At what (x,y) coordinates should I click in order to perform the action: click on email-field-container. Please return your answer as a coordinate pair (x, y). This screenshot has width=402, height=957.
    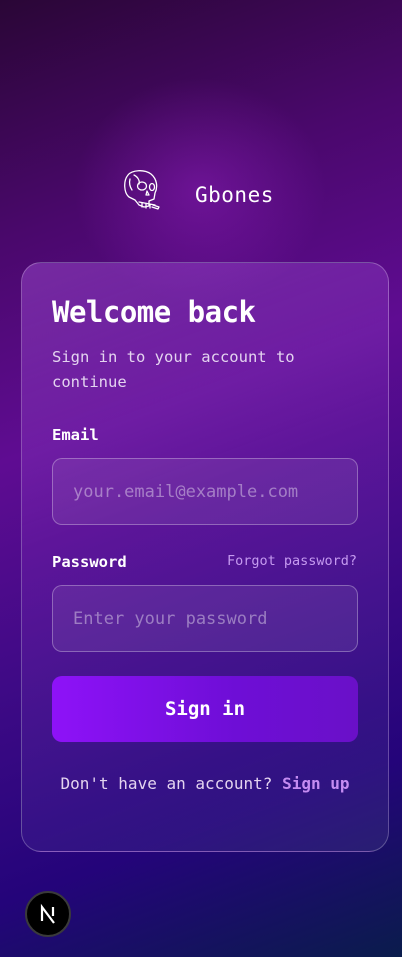
    Looking at the image, I should click on (205, 491).